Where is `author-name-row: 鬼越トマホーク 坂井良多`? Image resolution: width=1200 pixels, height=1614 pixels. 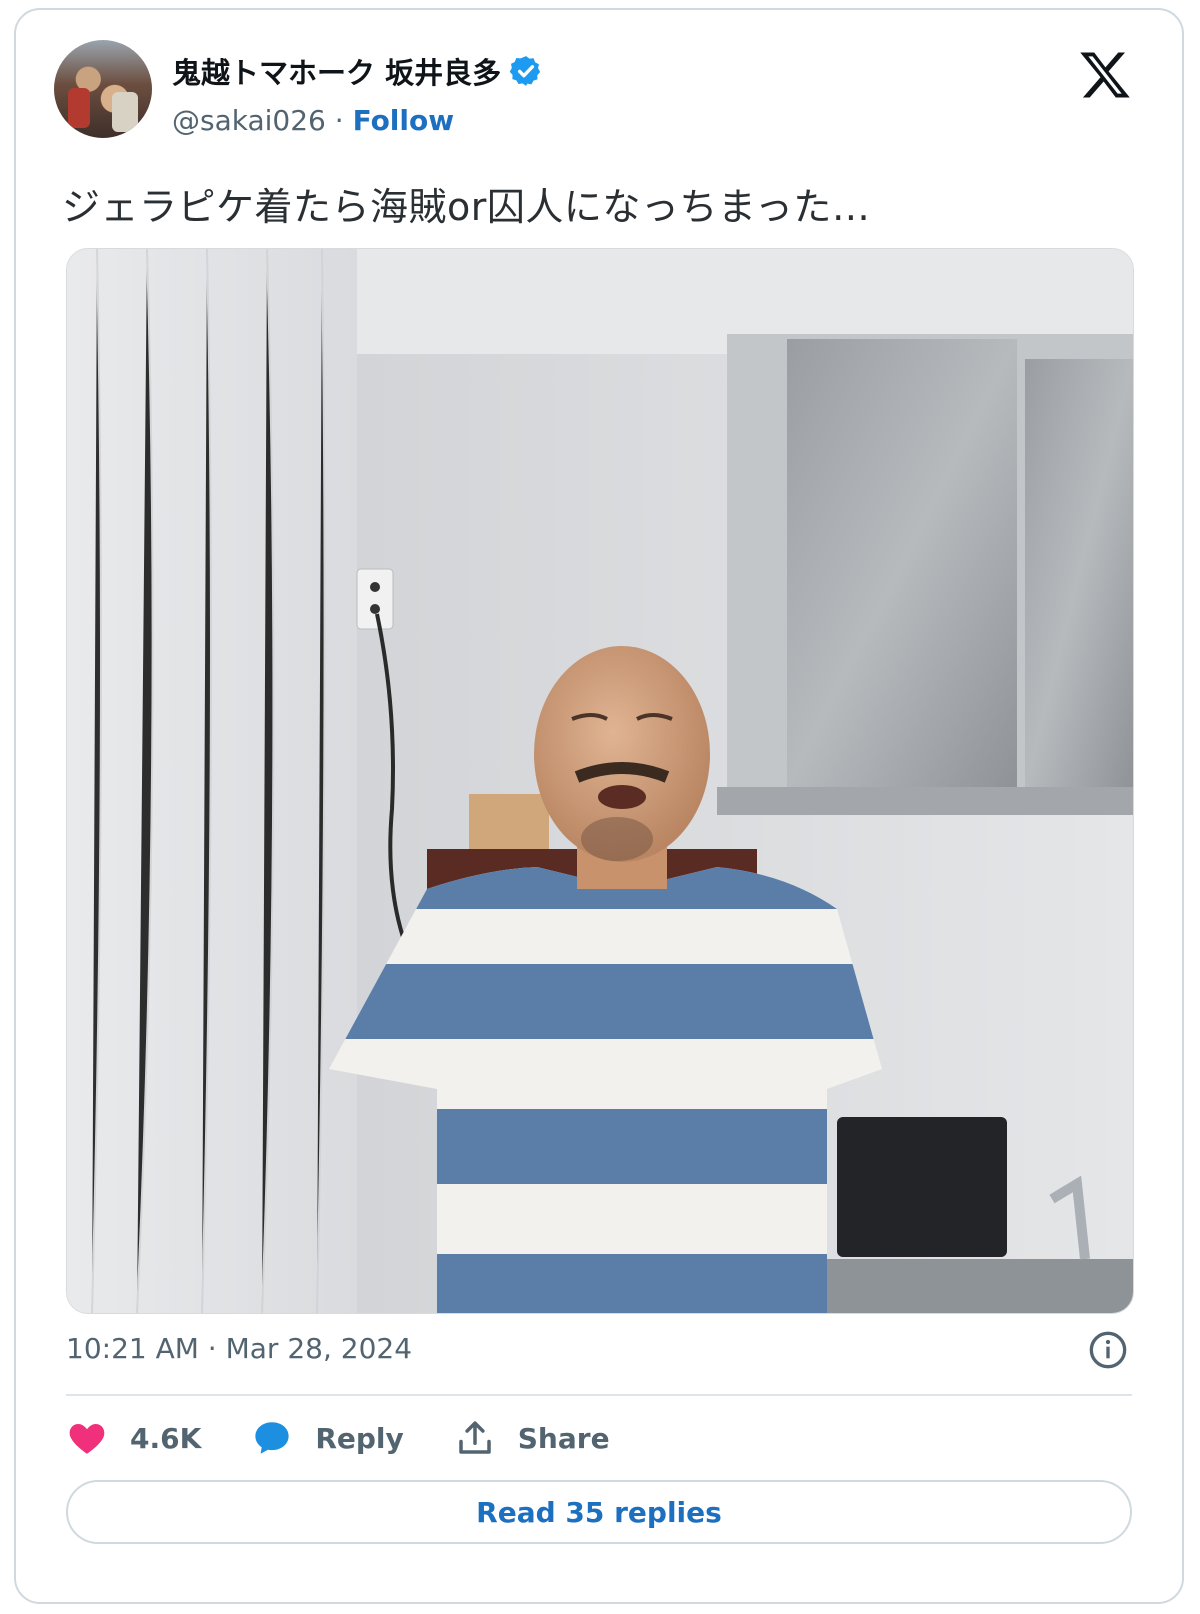
author-name-row: 鬼越トマホーク 坂井良多 is located at coordinates (357, 71).